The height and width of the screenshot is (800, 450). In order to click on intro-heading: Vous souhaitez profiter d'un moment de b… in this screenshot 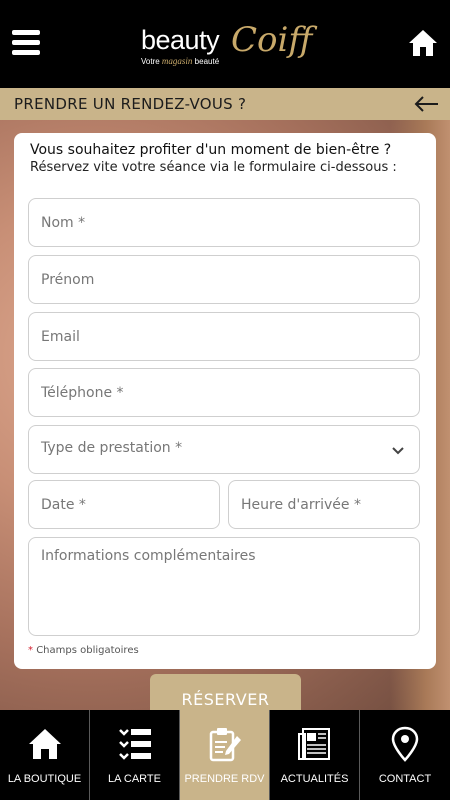, I will do `click(211, 150)`.